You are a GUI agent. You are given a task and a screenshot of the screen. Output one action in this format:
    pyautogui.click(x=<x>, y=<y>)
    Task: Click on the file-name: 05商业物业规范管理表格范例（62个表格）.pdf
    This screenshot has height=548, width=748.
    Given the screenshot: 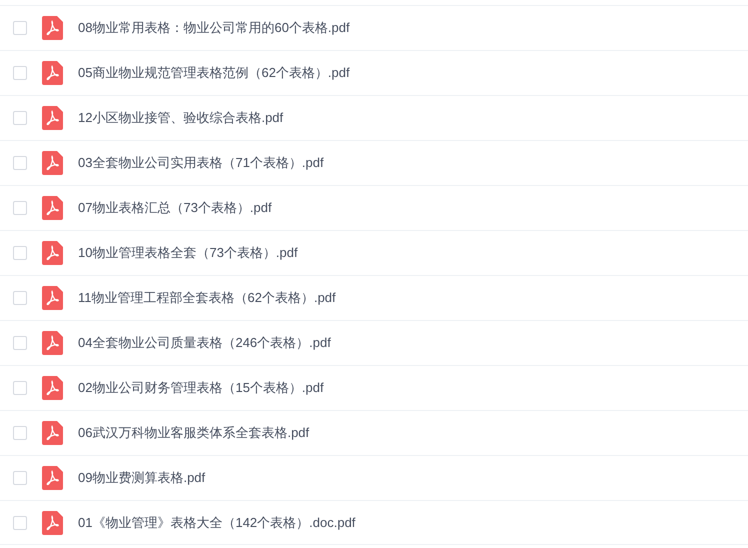 What is the action you would take?
    pyautogui.click(x=214, y=73)
    